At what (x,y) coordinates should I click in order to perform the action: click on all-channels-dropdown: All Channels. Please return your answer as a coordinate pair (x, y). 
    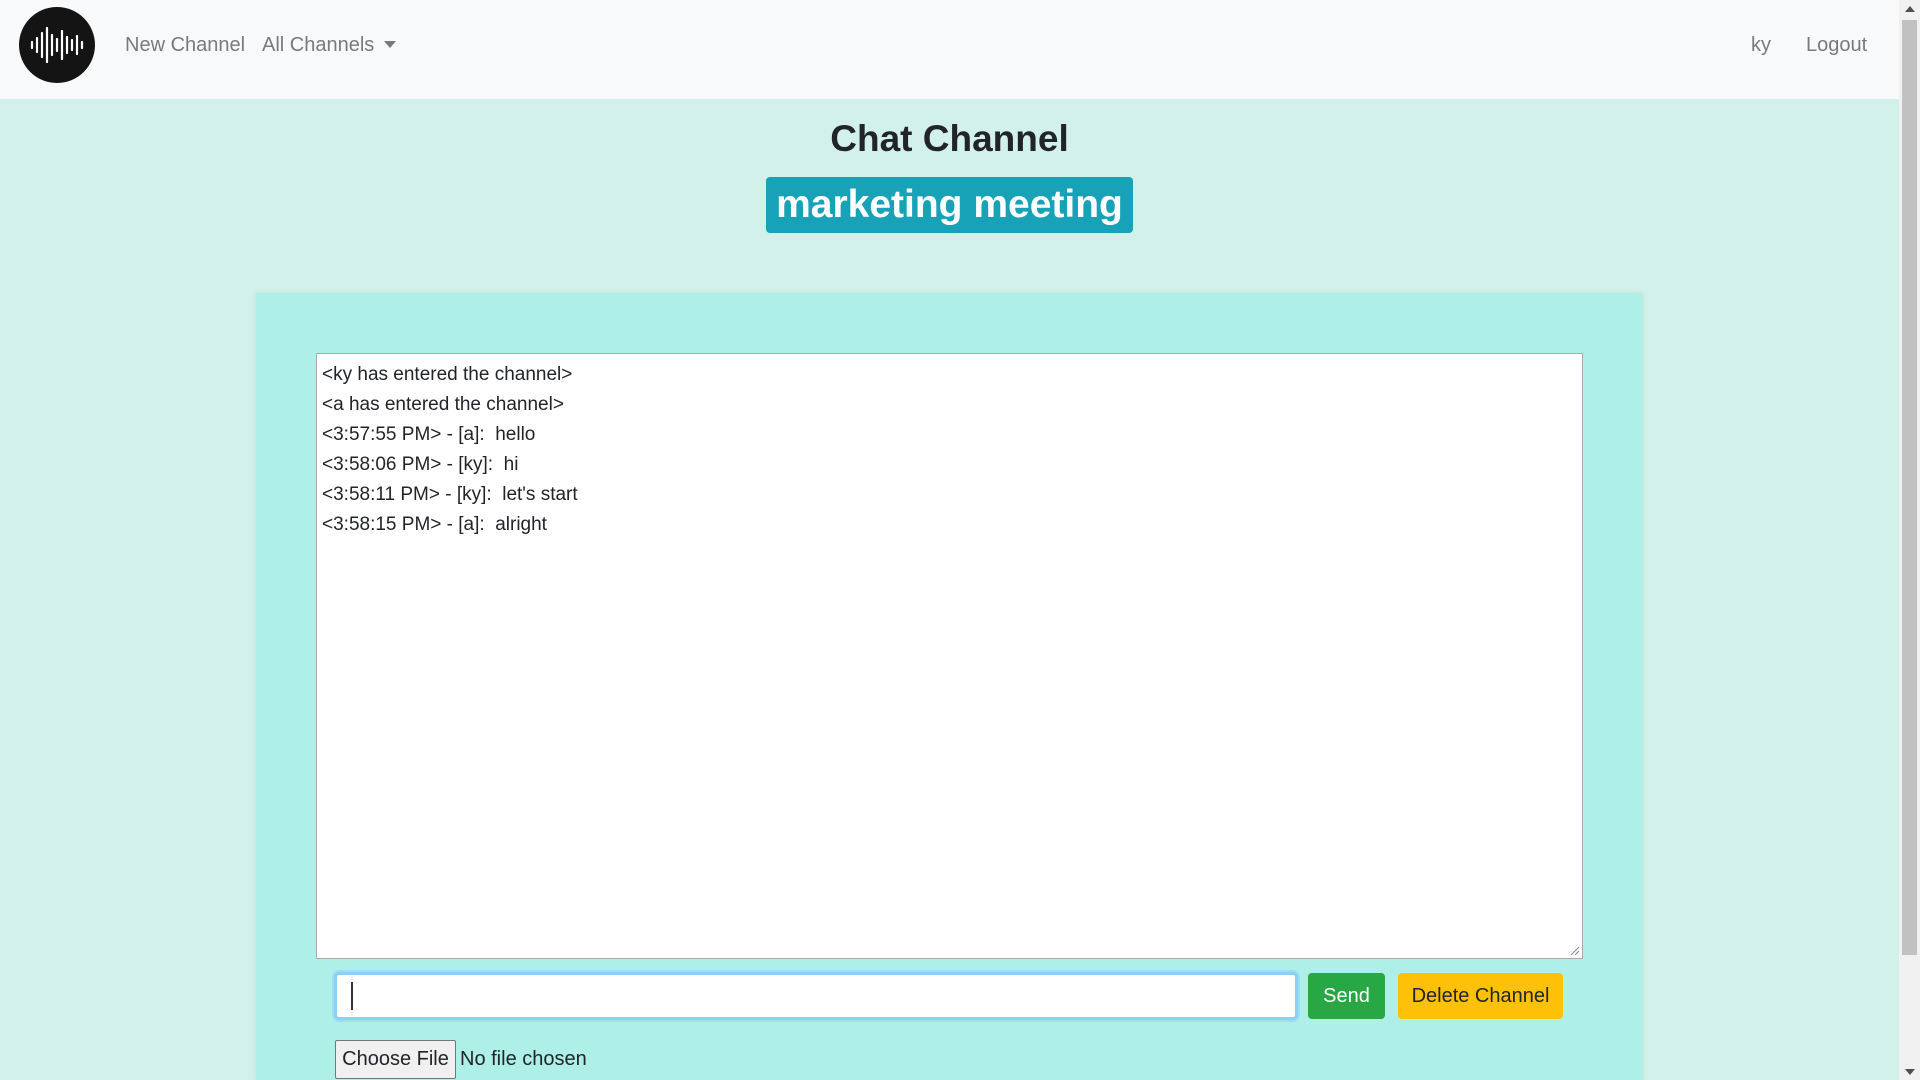
    Looking at the image, I should click on (329, 45).